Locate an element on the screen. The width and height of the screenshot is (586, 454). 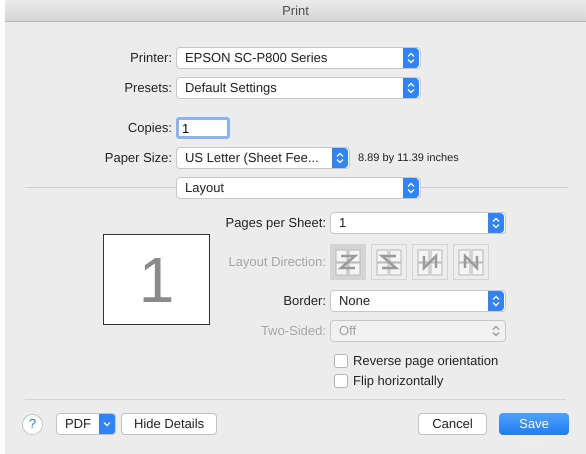
window-title: Print is located at coordinates (295, 11).